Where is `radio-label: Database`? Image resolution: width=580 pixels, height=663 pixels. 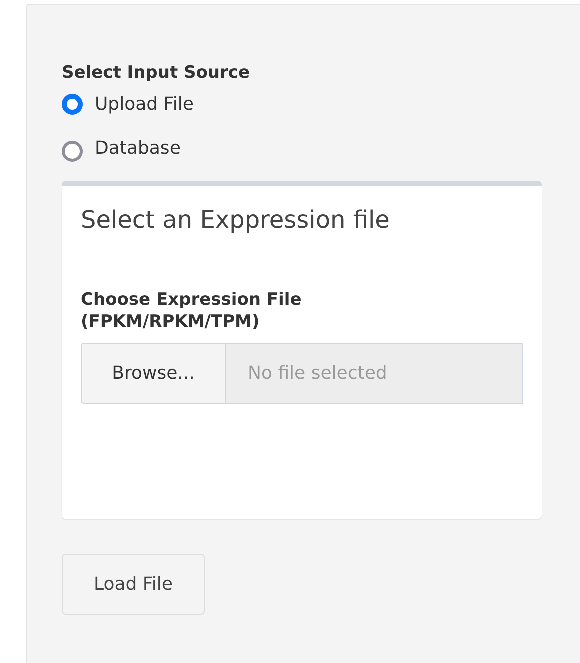
radio-label: Database is located at coordinates (138, 148).